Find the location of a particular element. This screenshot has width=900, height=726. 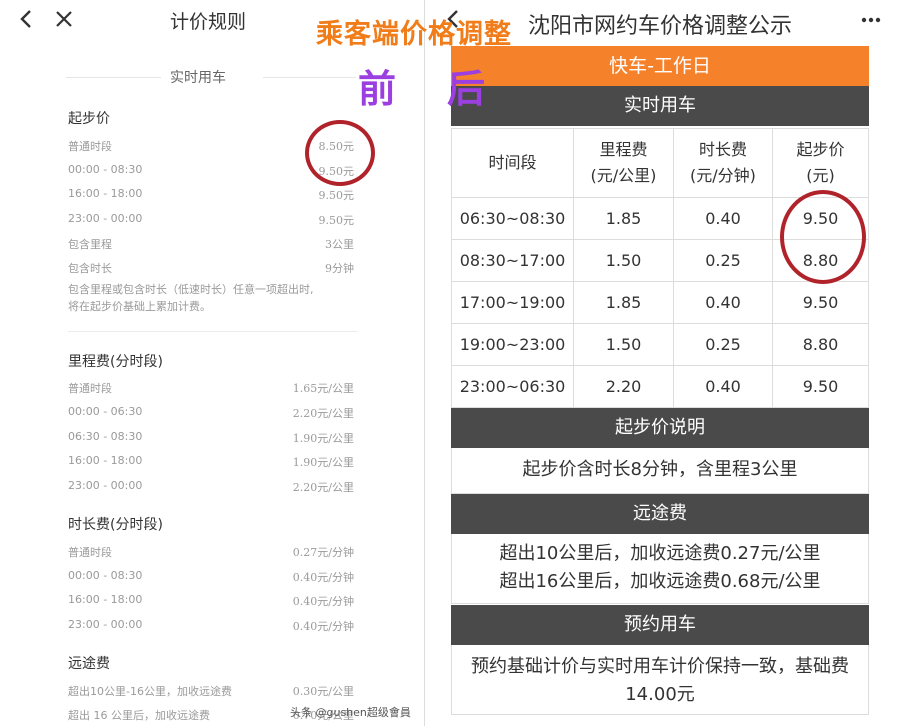

booking-box: 预约基础计价与实时用车计价保持一致，基础费 14.00元 is located at coordinates (660, 680).